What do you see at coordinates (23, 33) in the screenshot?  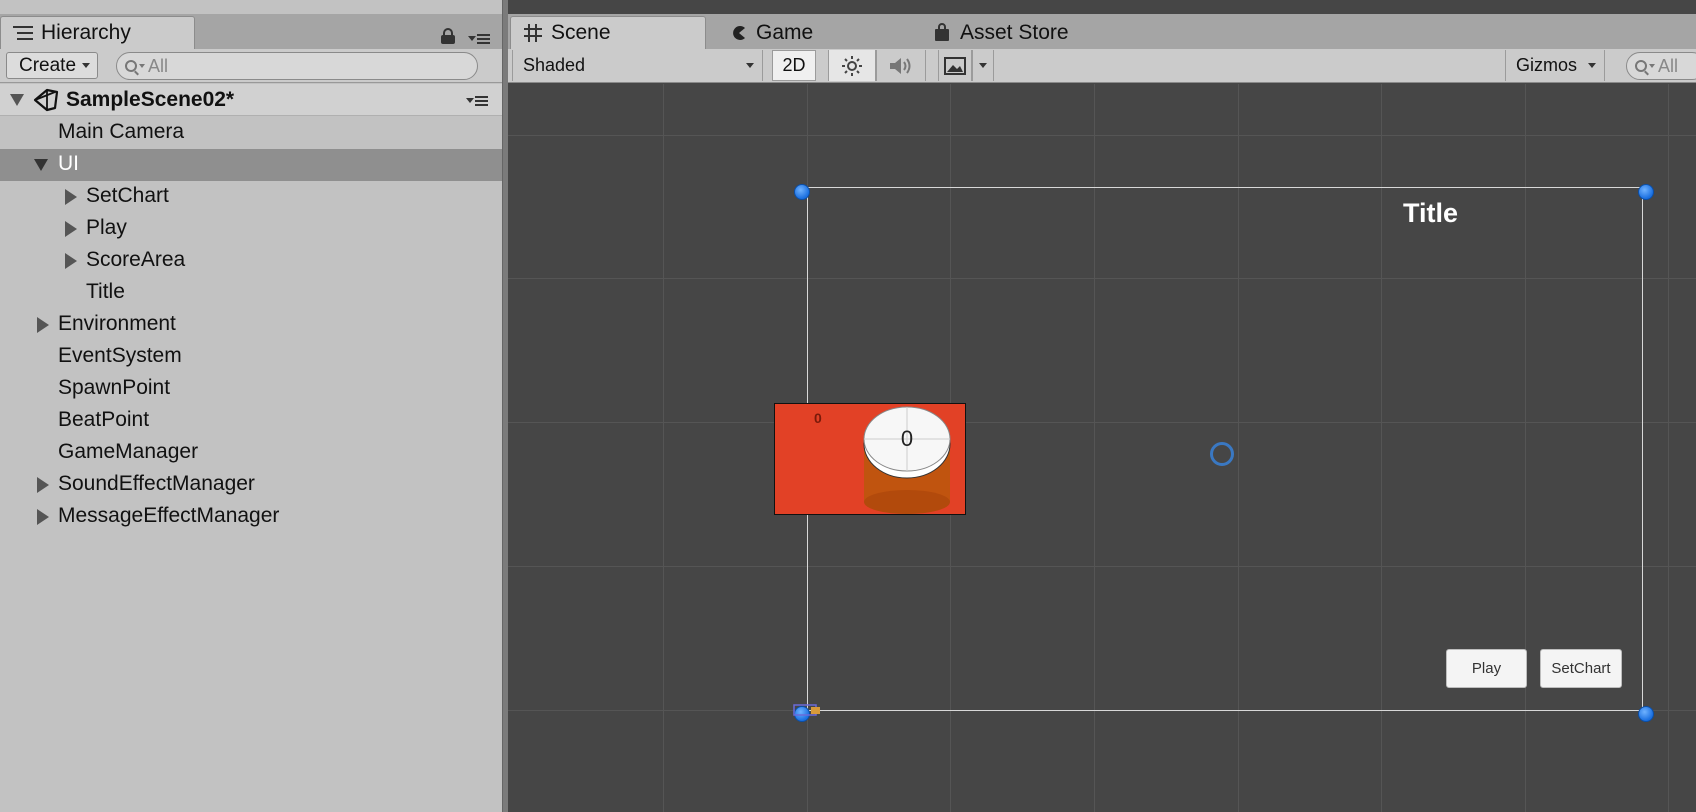 I see `list-icon` at bounding box center [23, 33].